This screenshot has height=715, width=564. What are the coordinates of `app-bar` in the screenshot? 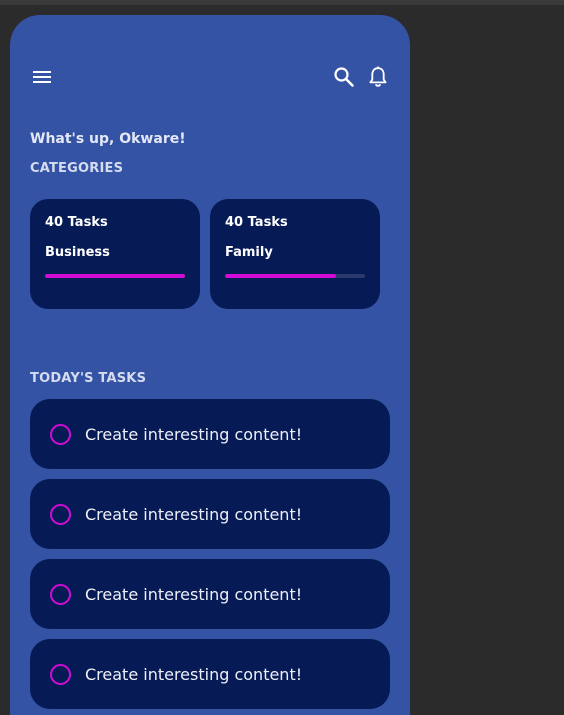 It's located at (210, 75).